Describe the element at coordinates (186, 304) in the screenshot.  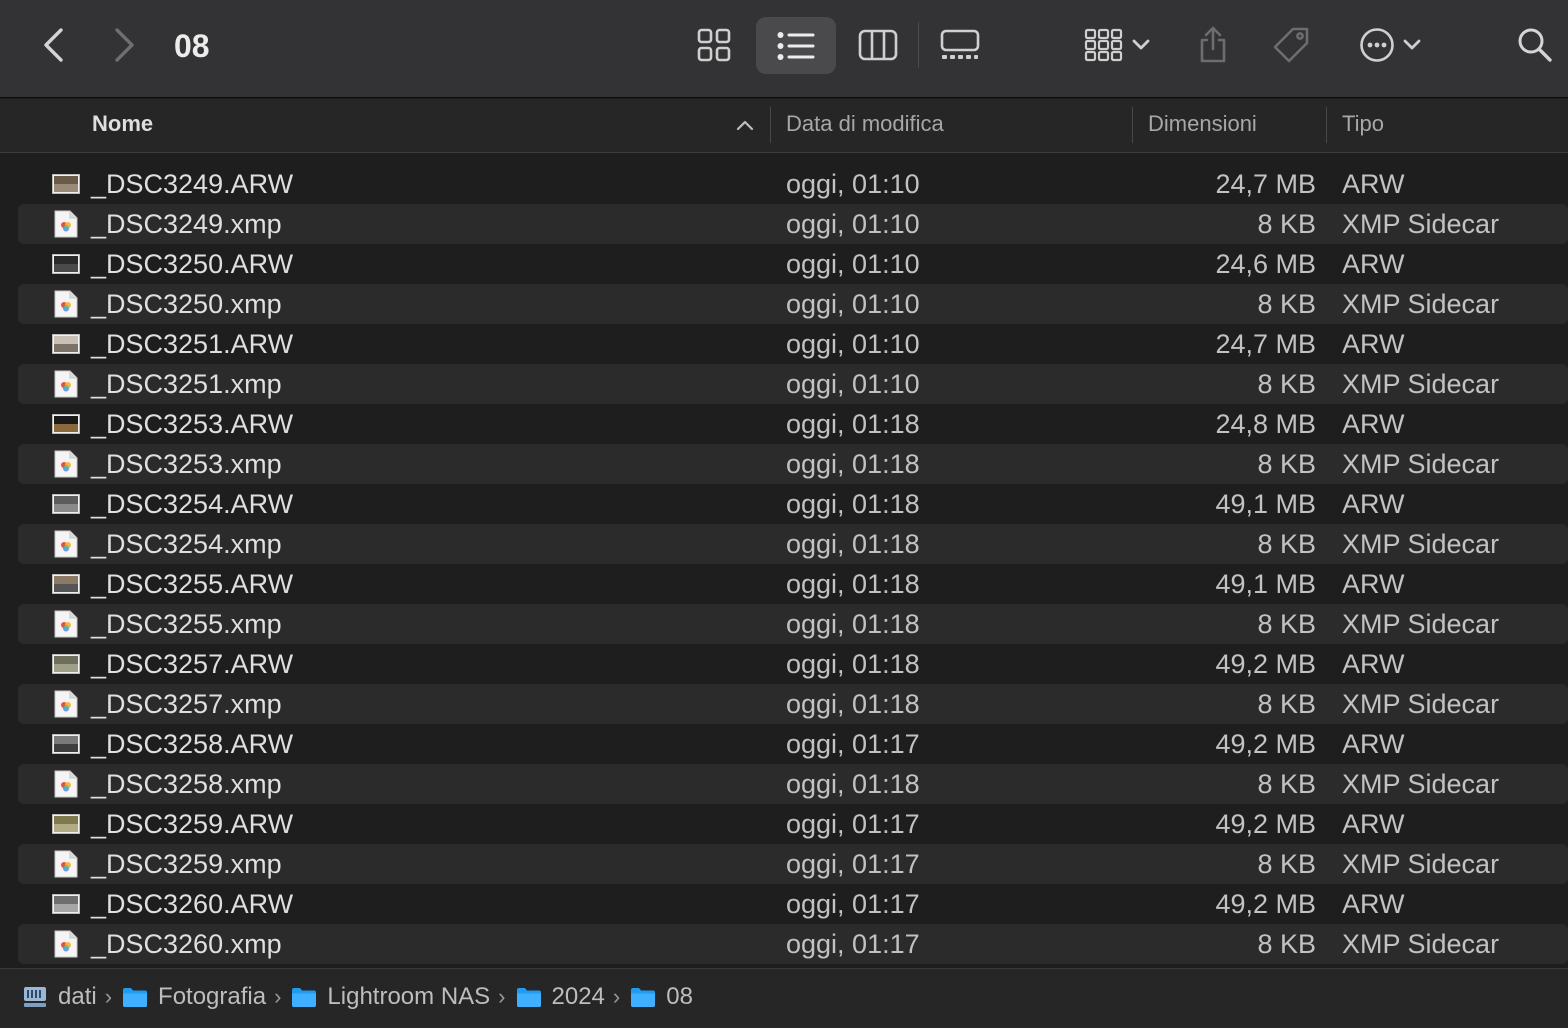
I see `file-name: _DSC3250.xmp` at that location.